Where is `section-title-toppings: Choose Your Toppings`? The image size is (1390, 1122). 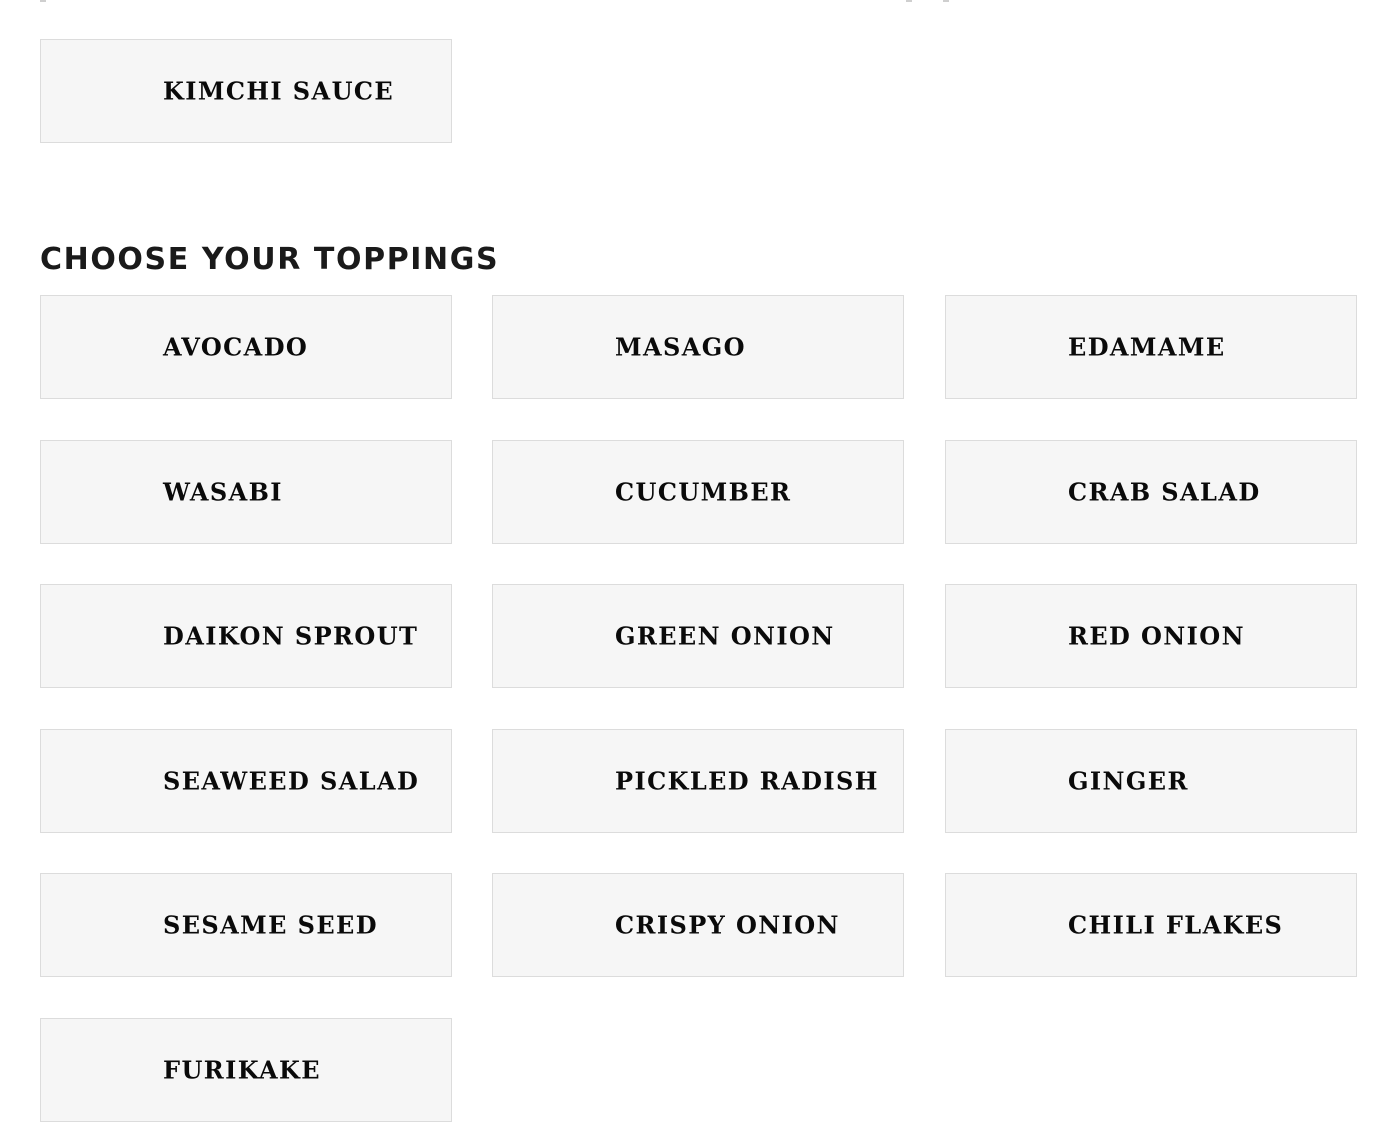
section-title-toppings: Choose Your Toppings is located at coordinates (270, 259).